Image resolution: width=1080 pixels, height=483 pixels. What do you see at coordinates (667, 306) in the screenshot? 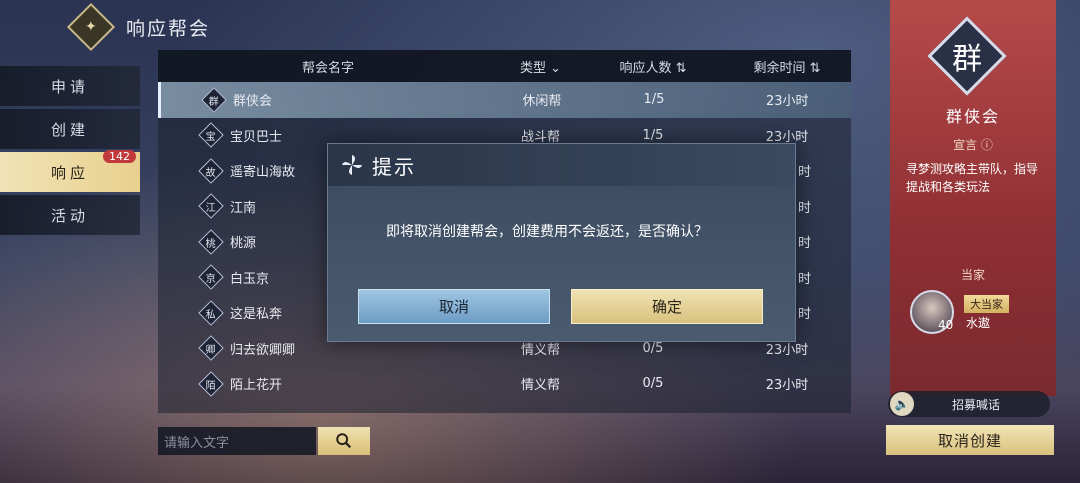
I see `confirm-button: 确定` at bounding box center [667, 306].